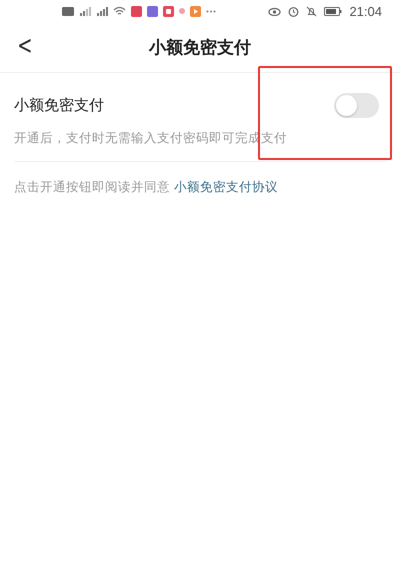 The height and width of the screenshot is (583, 400). I want to click on bell-off-icon, so click(312, 11).